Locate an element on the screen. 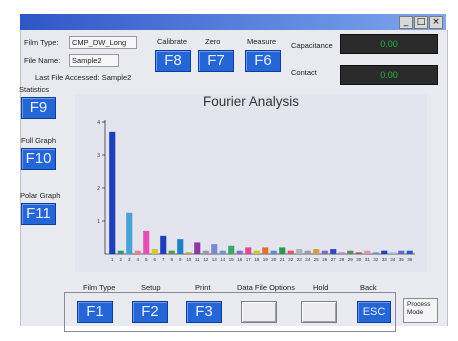 The height and width of the screenshot is (341, 458). setup-label: Setup is located at coordinates (151, 287).